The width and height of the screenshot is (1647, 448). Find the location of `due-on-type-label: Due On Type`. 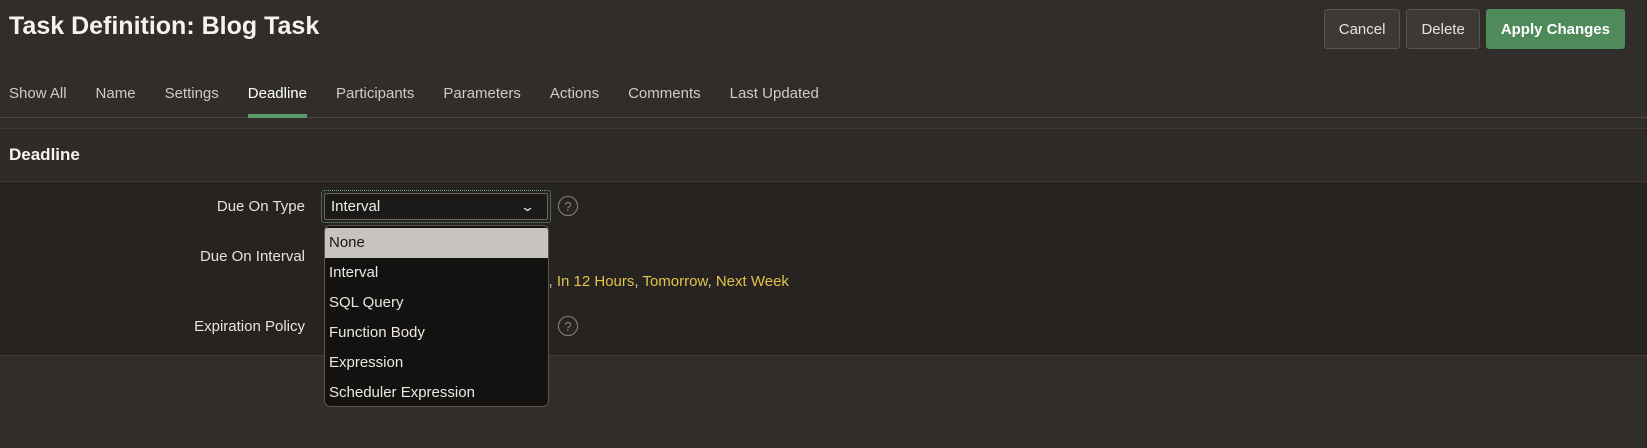

due-on-type-label: Due On Type is located at coordinates (260, 206).